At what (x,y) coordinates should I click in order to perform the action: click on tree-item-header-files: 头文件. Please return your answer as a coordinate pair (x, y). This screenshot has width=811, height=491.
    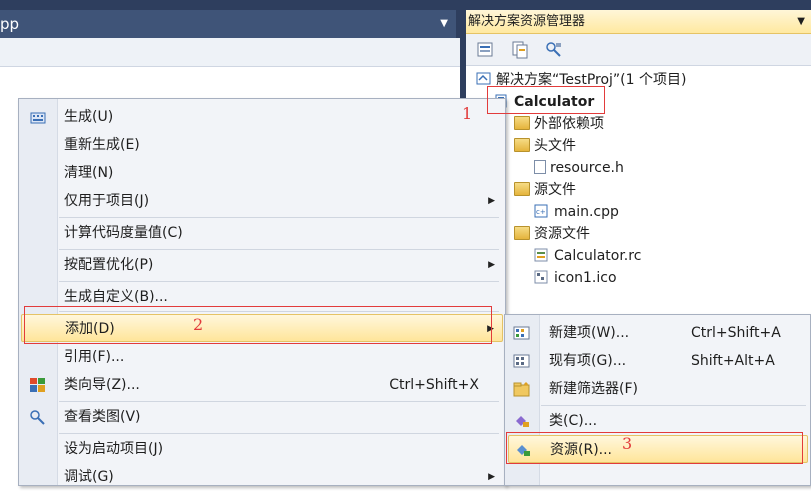
    Looking at the image, I should click on (545, 146).